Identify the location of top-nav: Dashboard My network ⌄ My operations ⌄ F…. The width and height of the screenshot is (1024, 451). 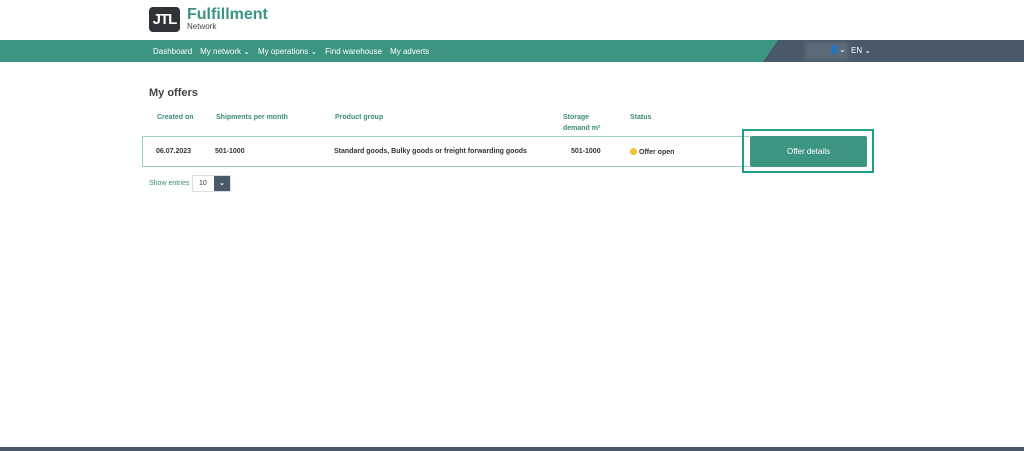
(512, 51).